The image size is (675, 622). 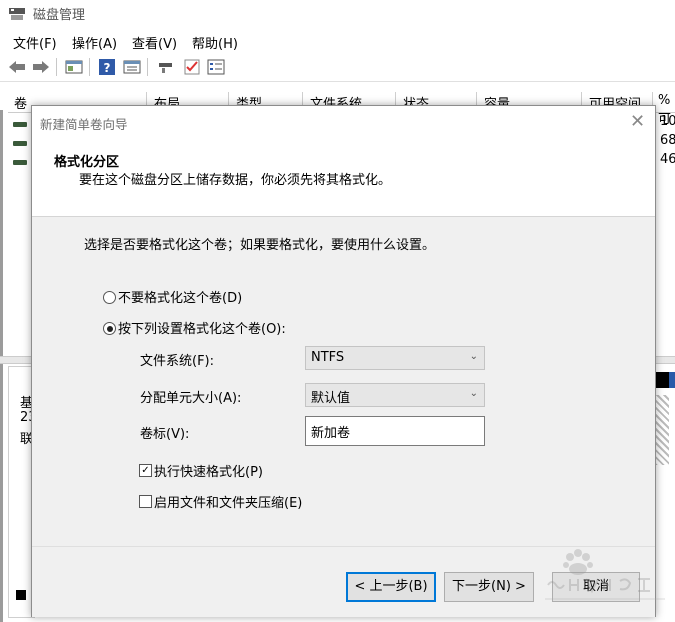 I want to click on dialog-title: 新建简单卷向导, so click(x=84, y=124).